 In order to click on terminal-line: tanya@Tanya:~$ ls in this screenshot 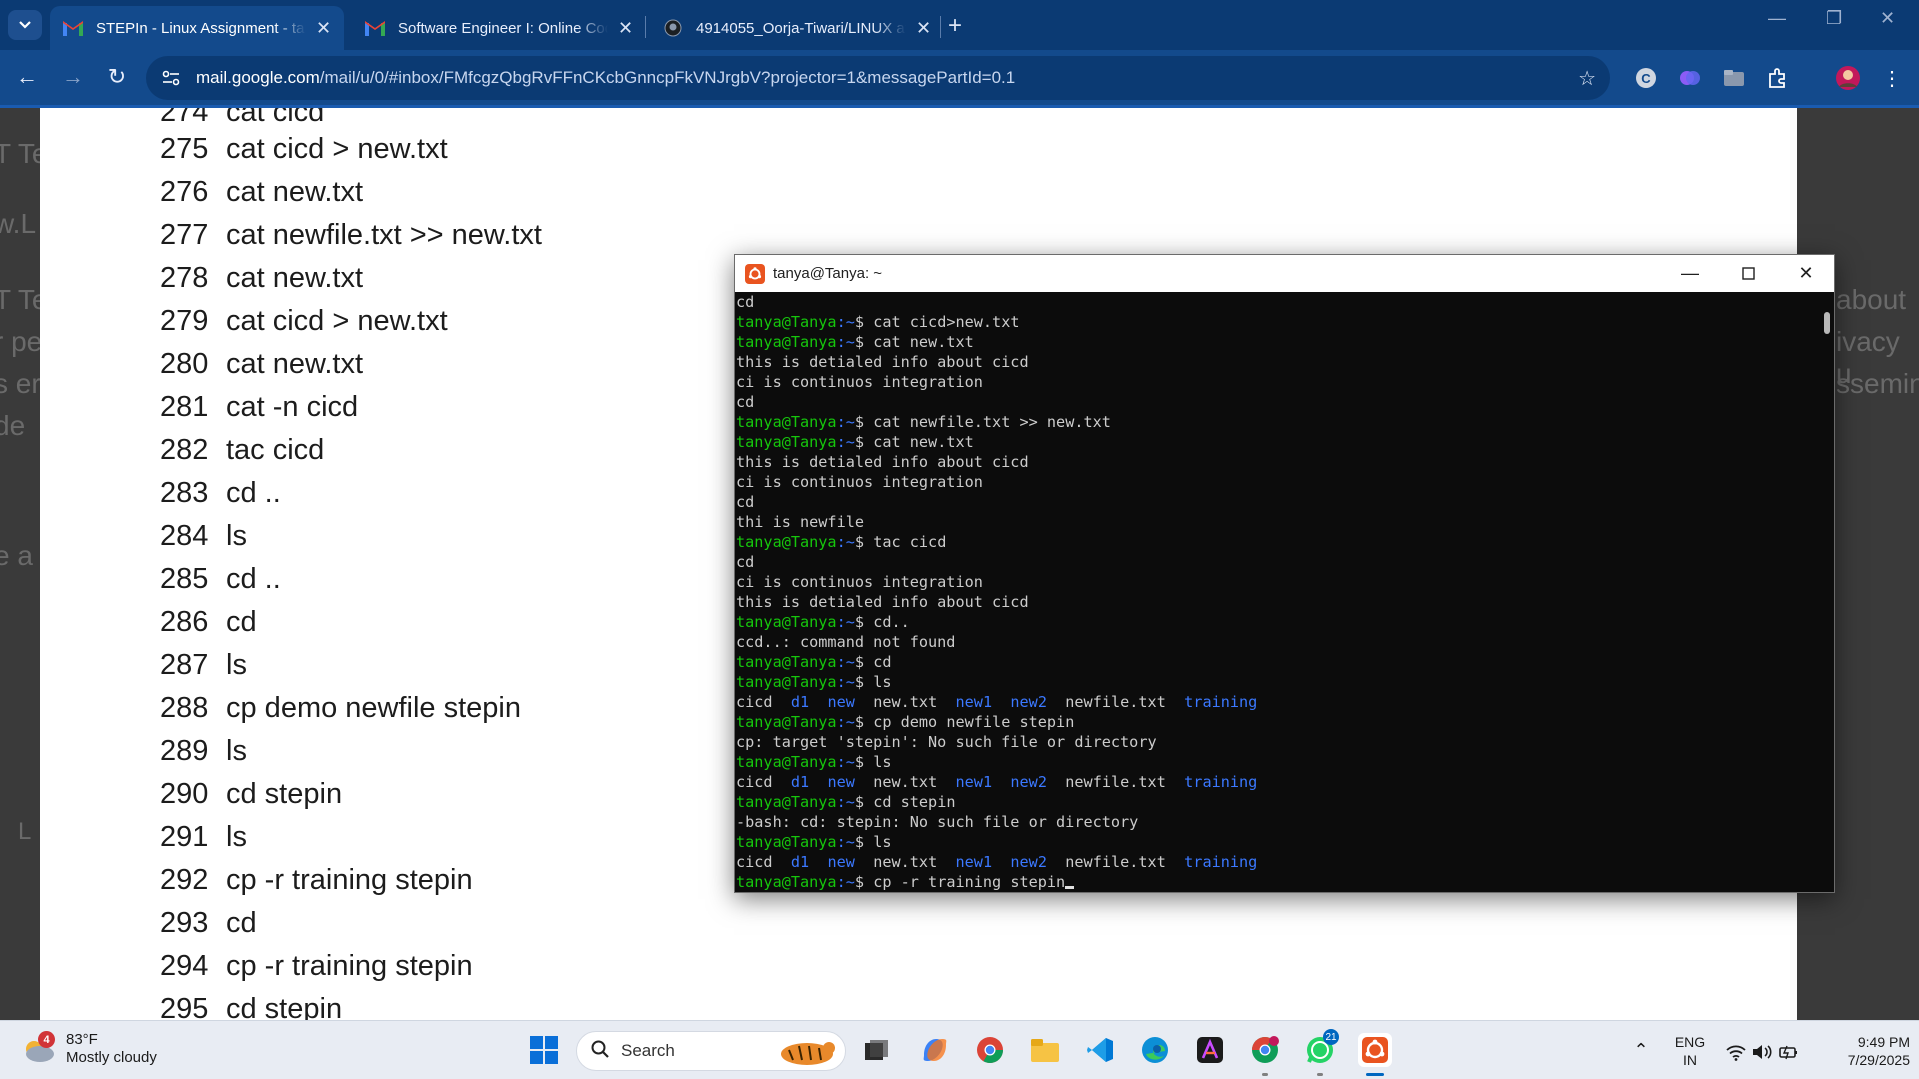, I will do `click(1276, 682)`.